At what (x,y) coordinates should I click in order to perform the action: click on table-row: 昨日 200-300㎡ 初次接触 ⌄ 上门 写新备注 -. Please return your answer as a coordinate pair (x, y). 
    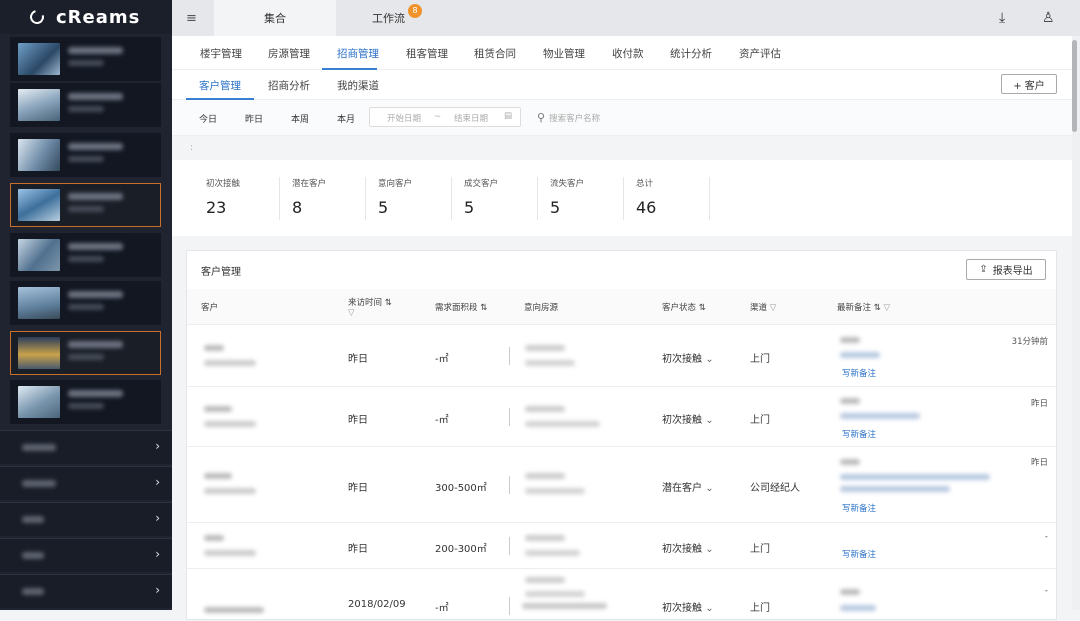
    Looking at the image, I should click on (621, 546).